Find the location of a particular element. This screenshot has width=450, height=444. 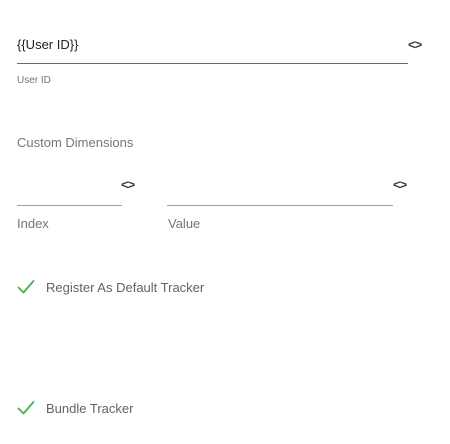

value-underline is located at coordinates (280, 205).